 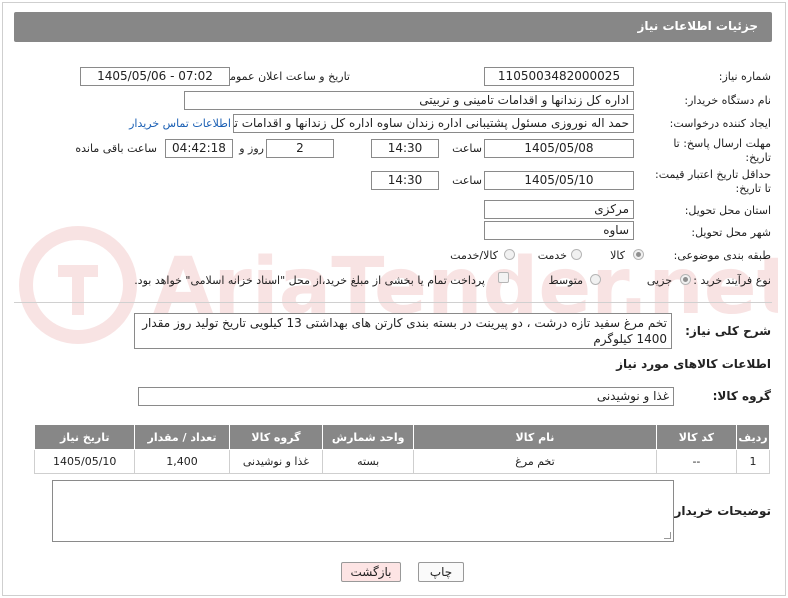 I want to click on cell-row-number: 1, so click(x=753, y=461).